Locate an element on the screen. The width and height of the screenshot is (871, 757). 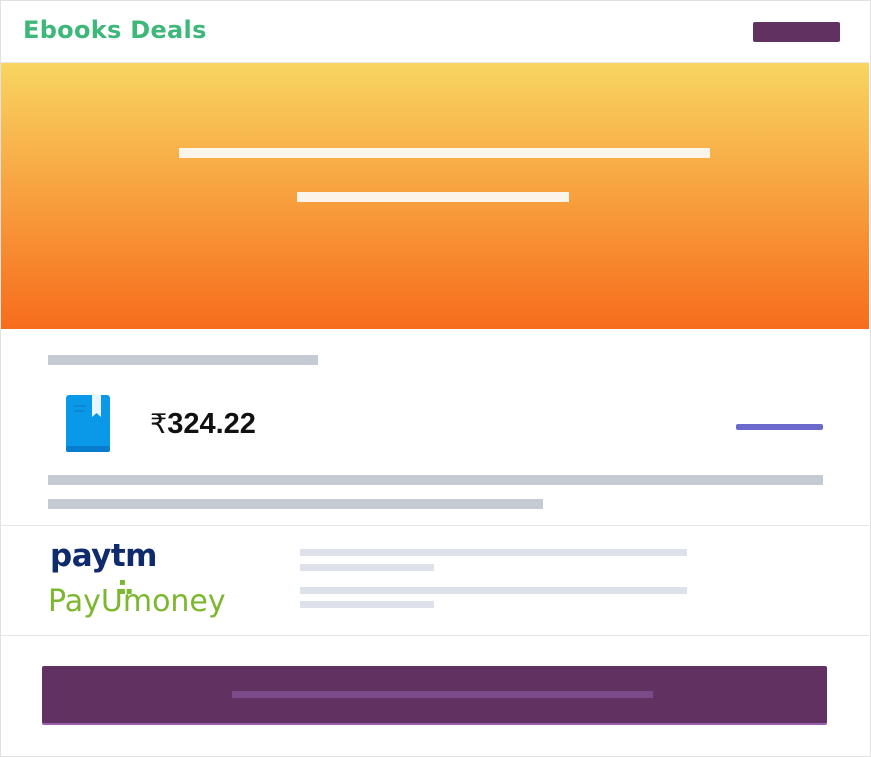
hero-subheadline-placeholder is located at coordinates (433, 197).